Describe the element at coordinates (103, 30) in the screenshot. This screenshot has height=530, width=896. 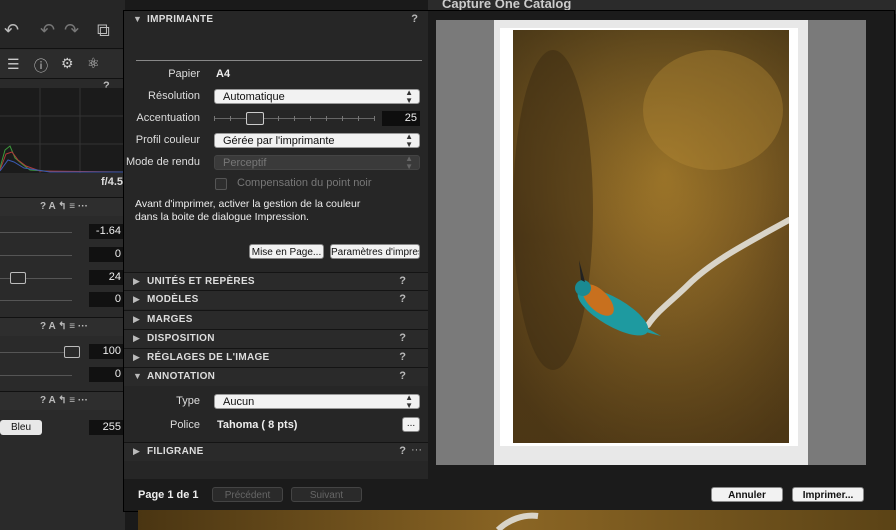
I see `copy-adjustments-icon: ⧉` at that location.